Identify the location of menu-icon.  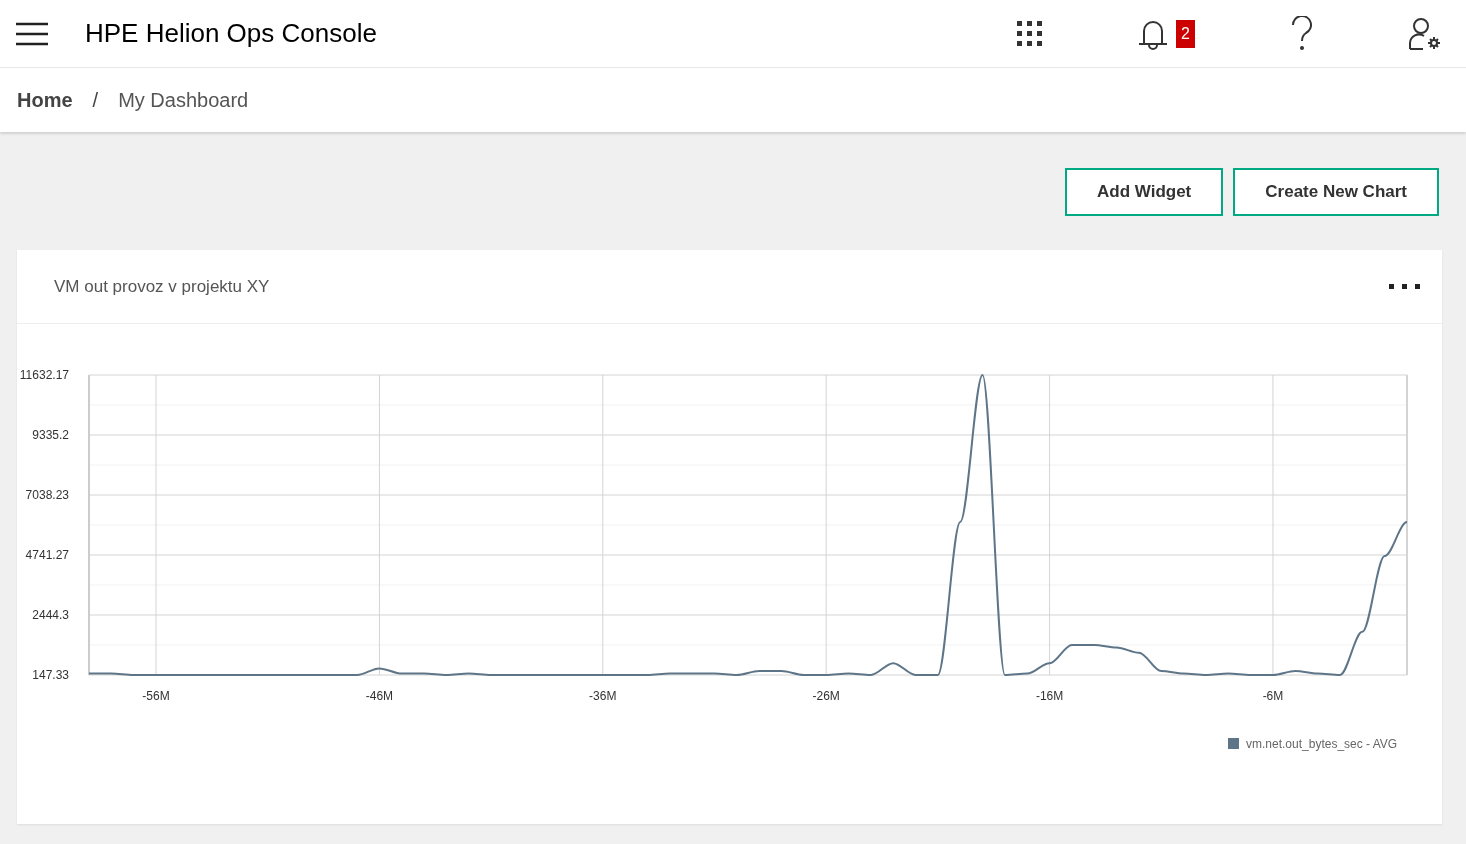
(32, 33).